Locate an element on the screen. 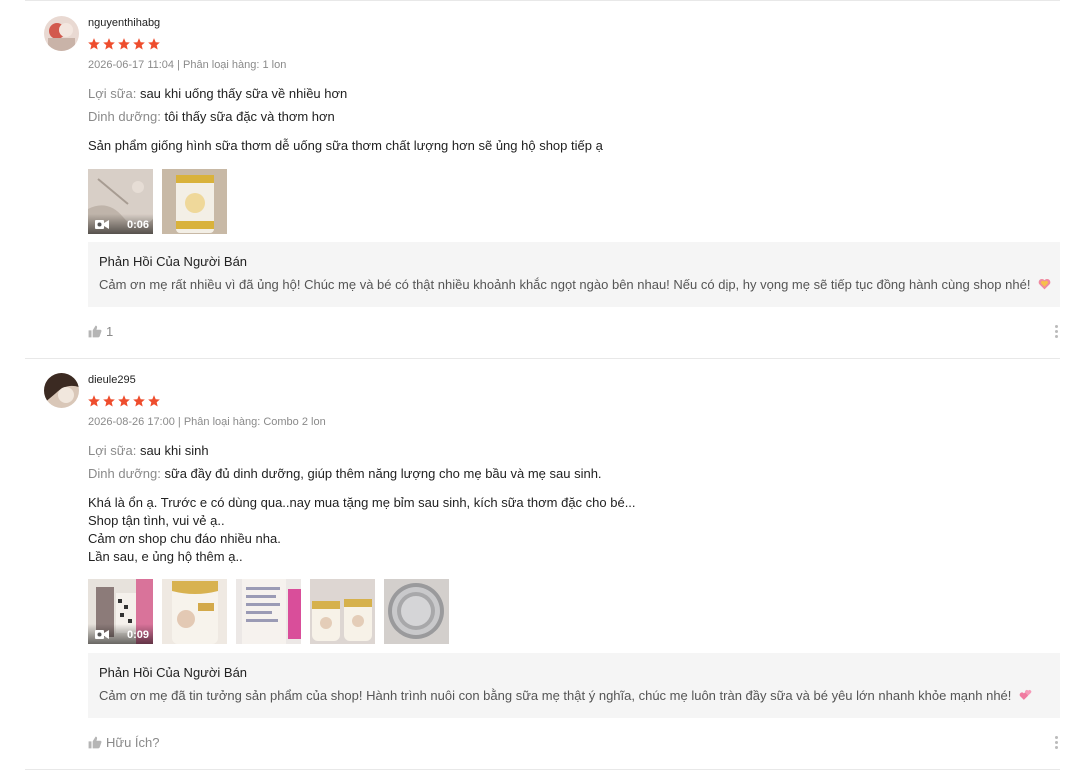 Image resolution: width=1081 pixels, height=776 pixels. video-duration: 0:09 is located at coordinates (137, 635).